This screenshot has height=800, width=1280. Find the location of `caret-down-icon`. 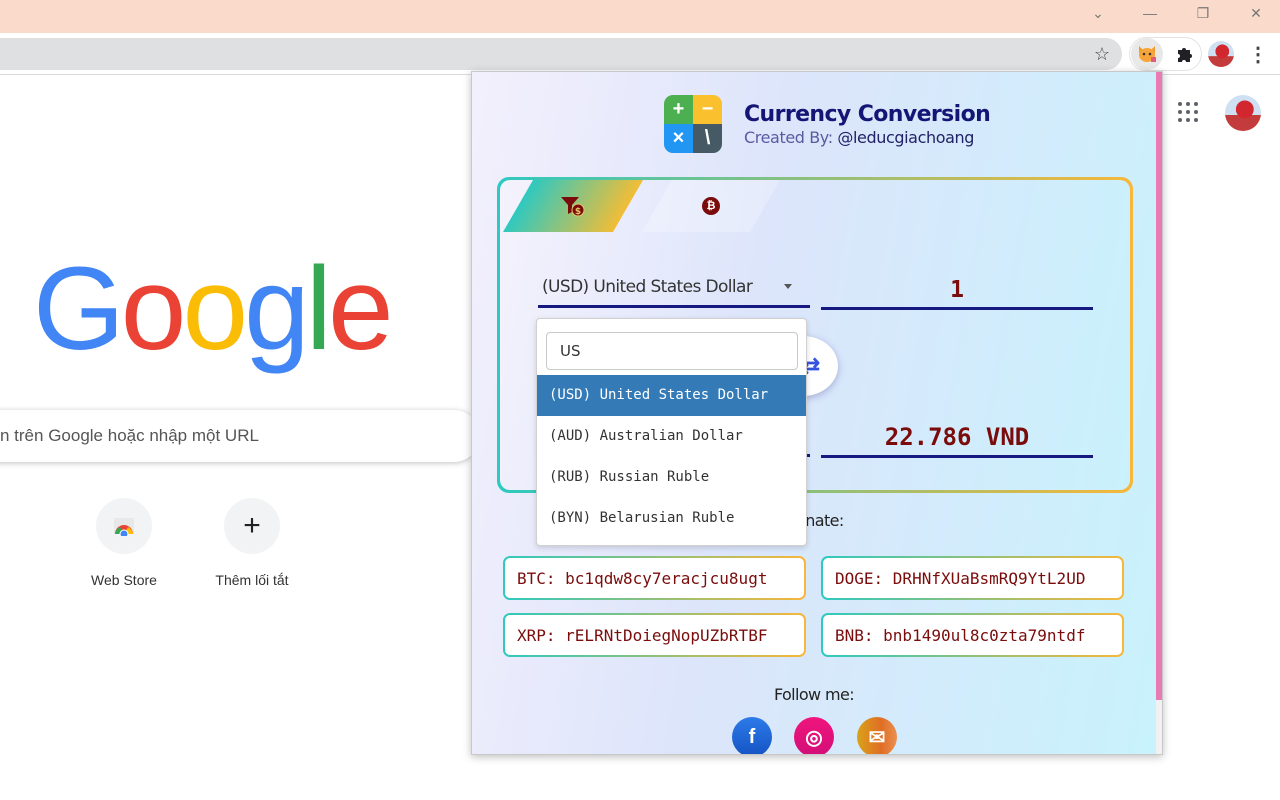

caret-down-icon is located at coordinates (788, 286).